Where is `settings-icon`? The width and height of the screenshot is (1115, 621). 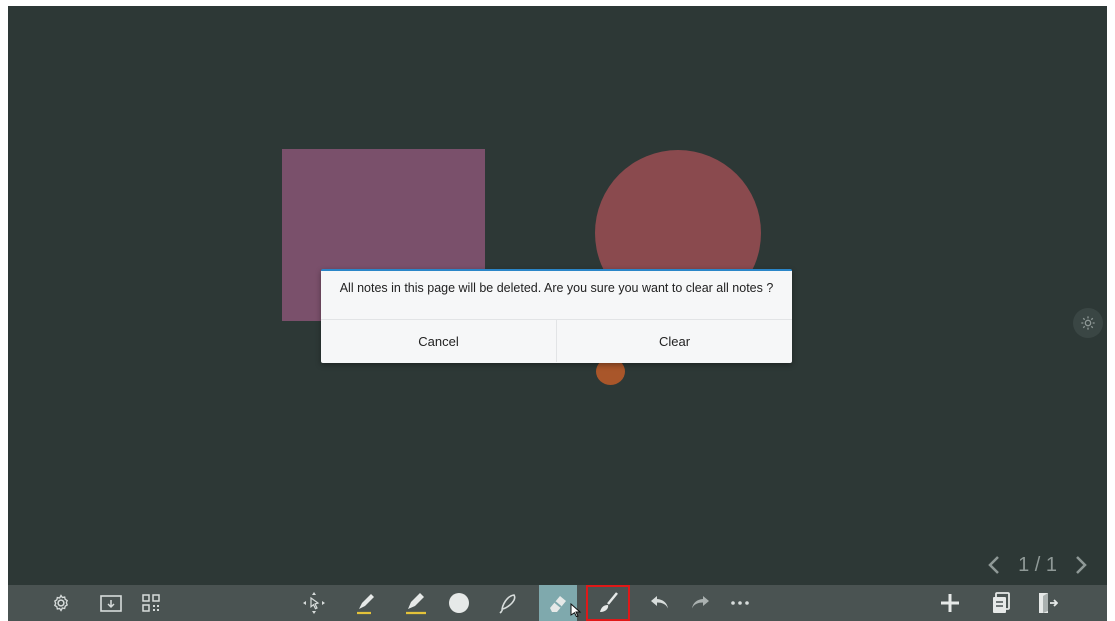 settings-icon is located at coordinates (61, 603).